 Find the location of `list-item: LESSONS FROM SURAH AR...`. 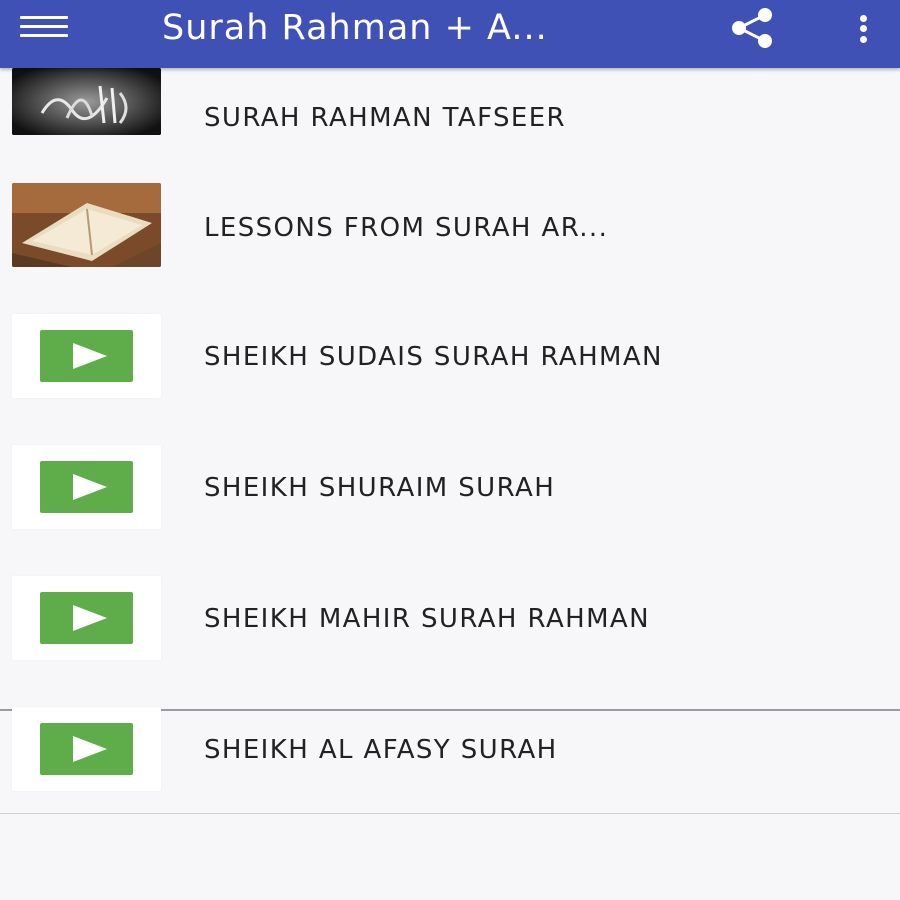

list-item: LESSONS FROM SURAH AR... is located at coordinates (450, 221).